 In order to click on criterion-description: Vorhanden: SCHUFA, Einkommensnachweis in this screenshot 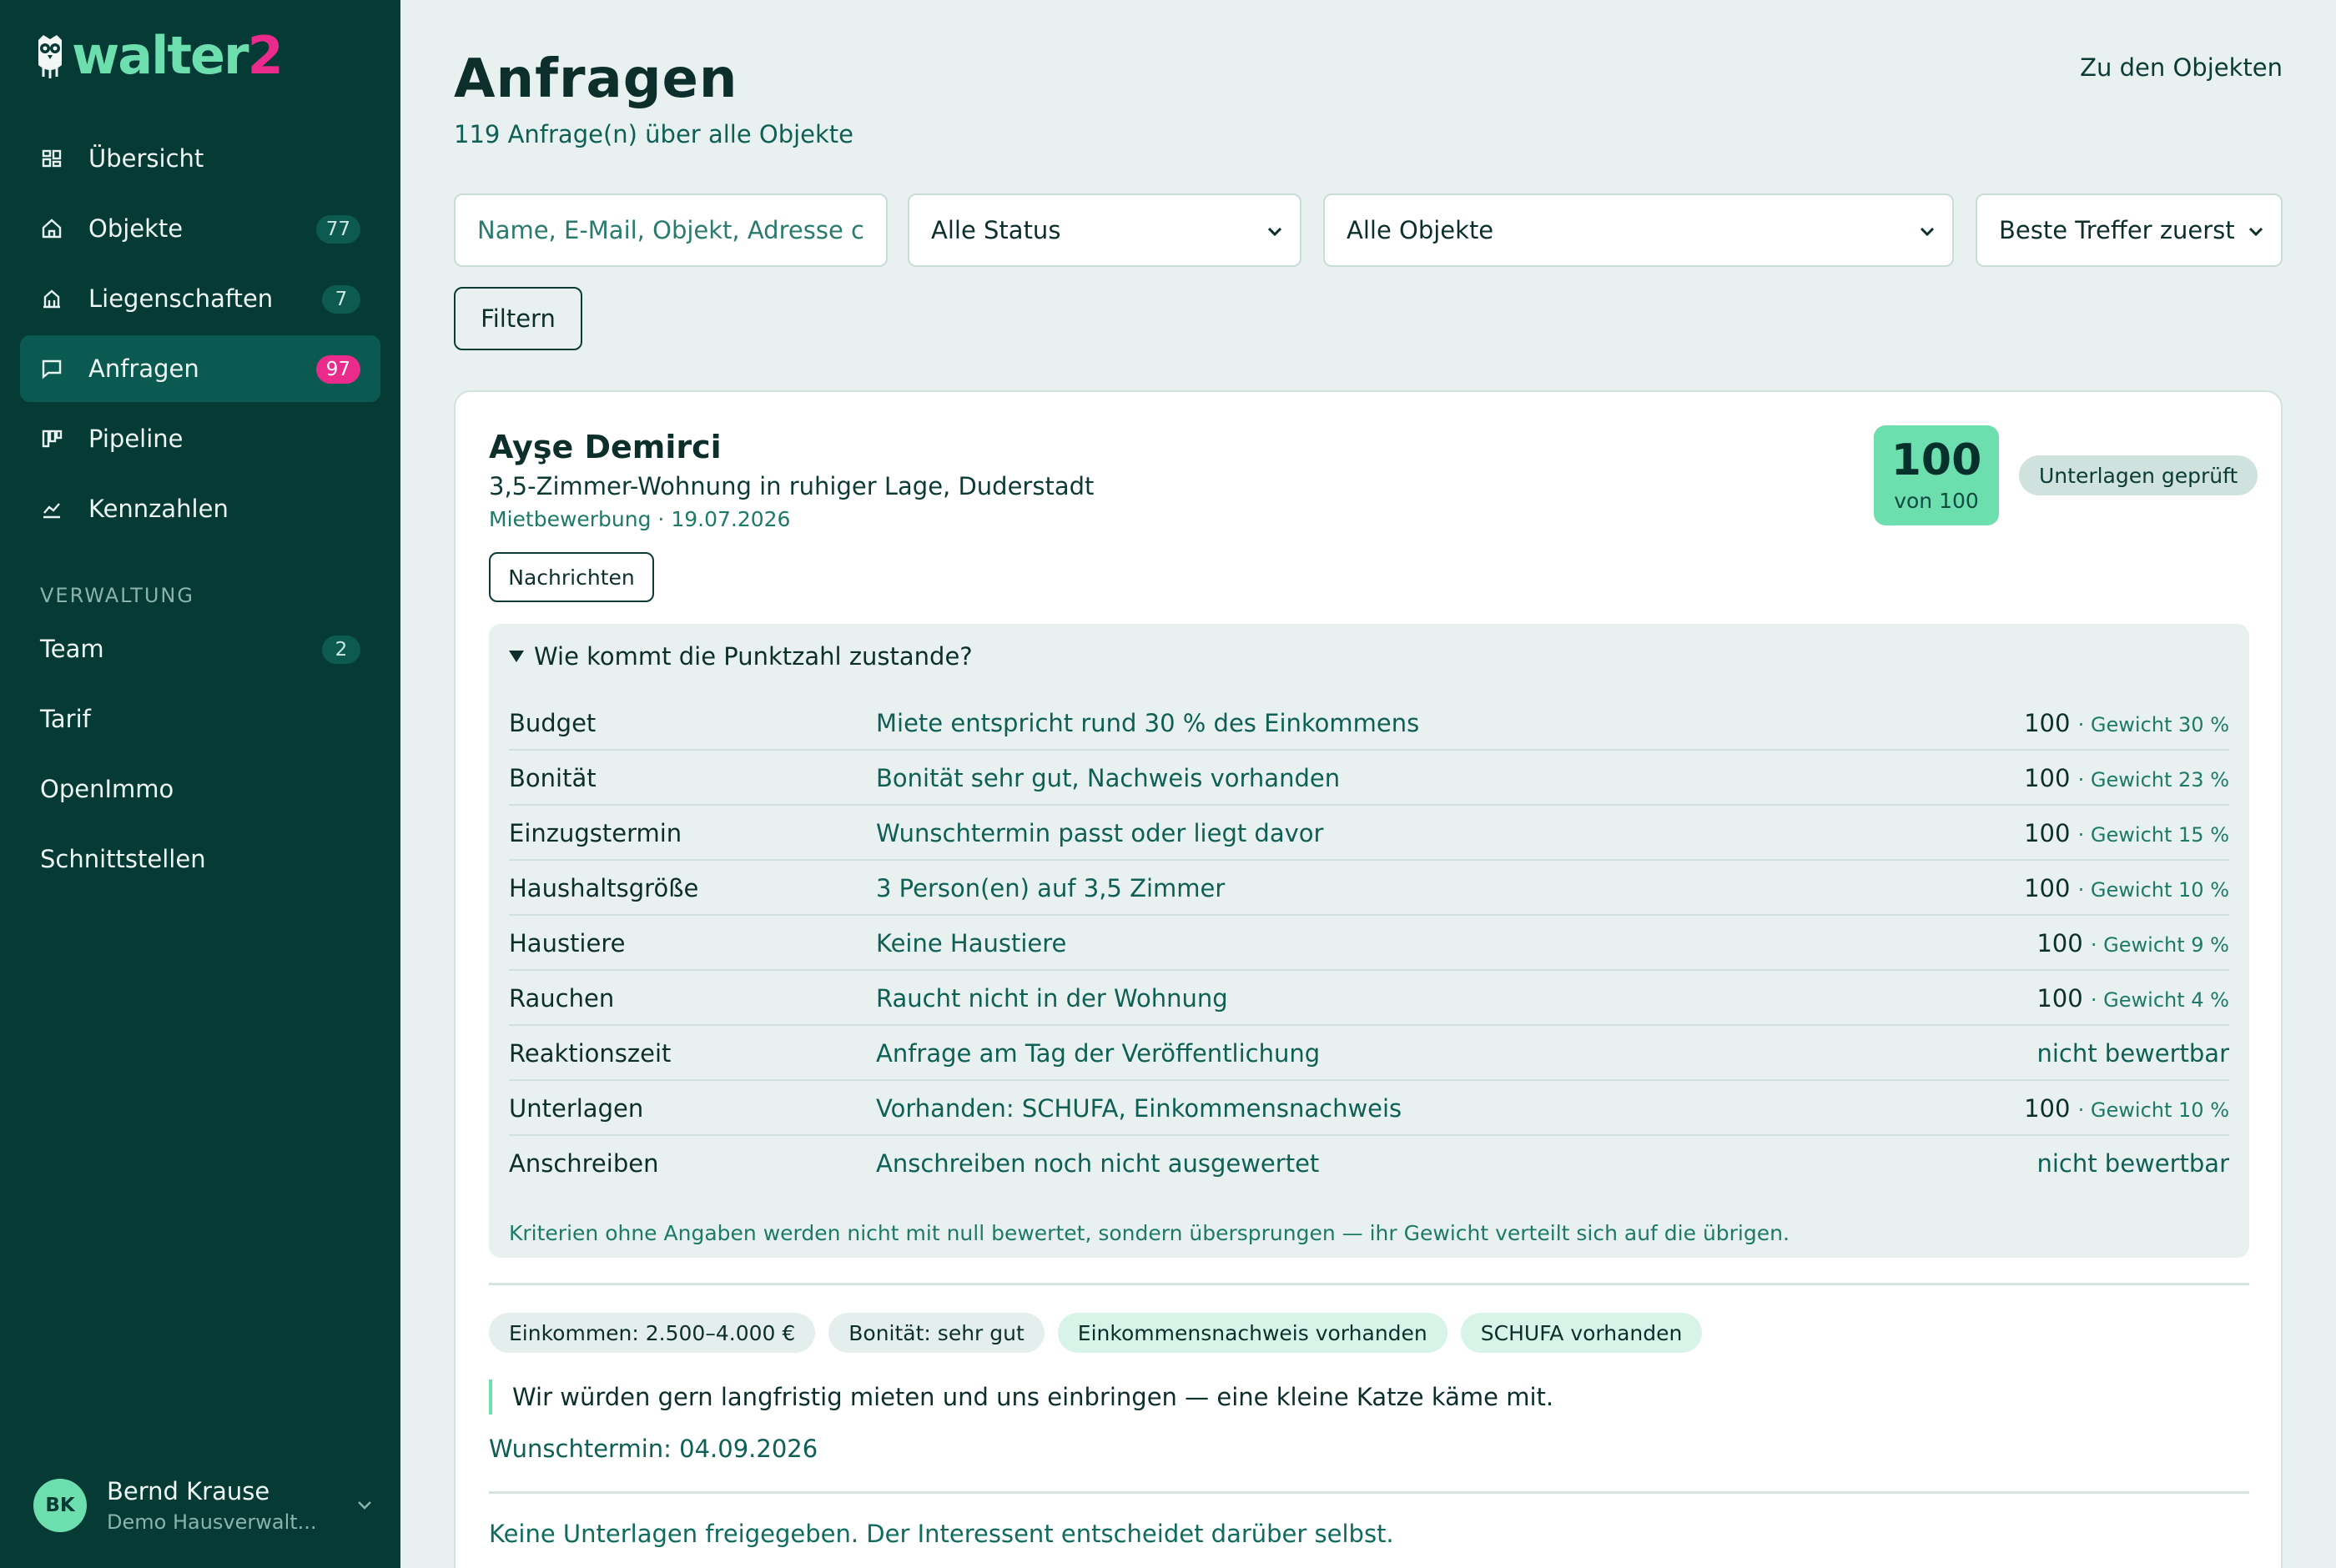, I will do `click(1139, 1108)`.